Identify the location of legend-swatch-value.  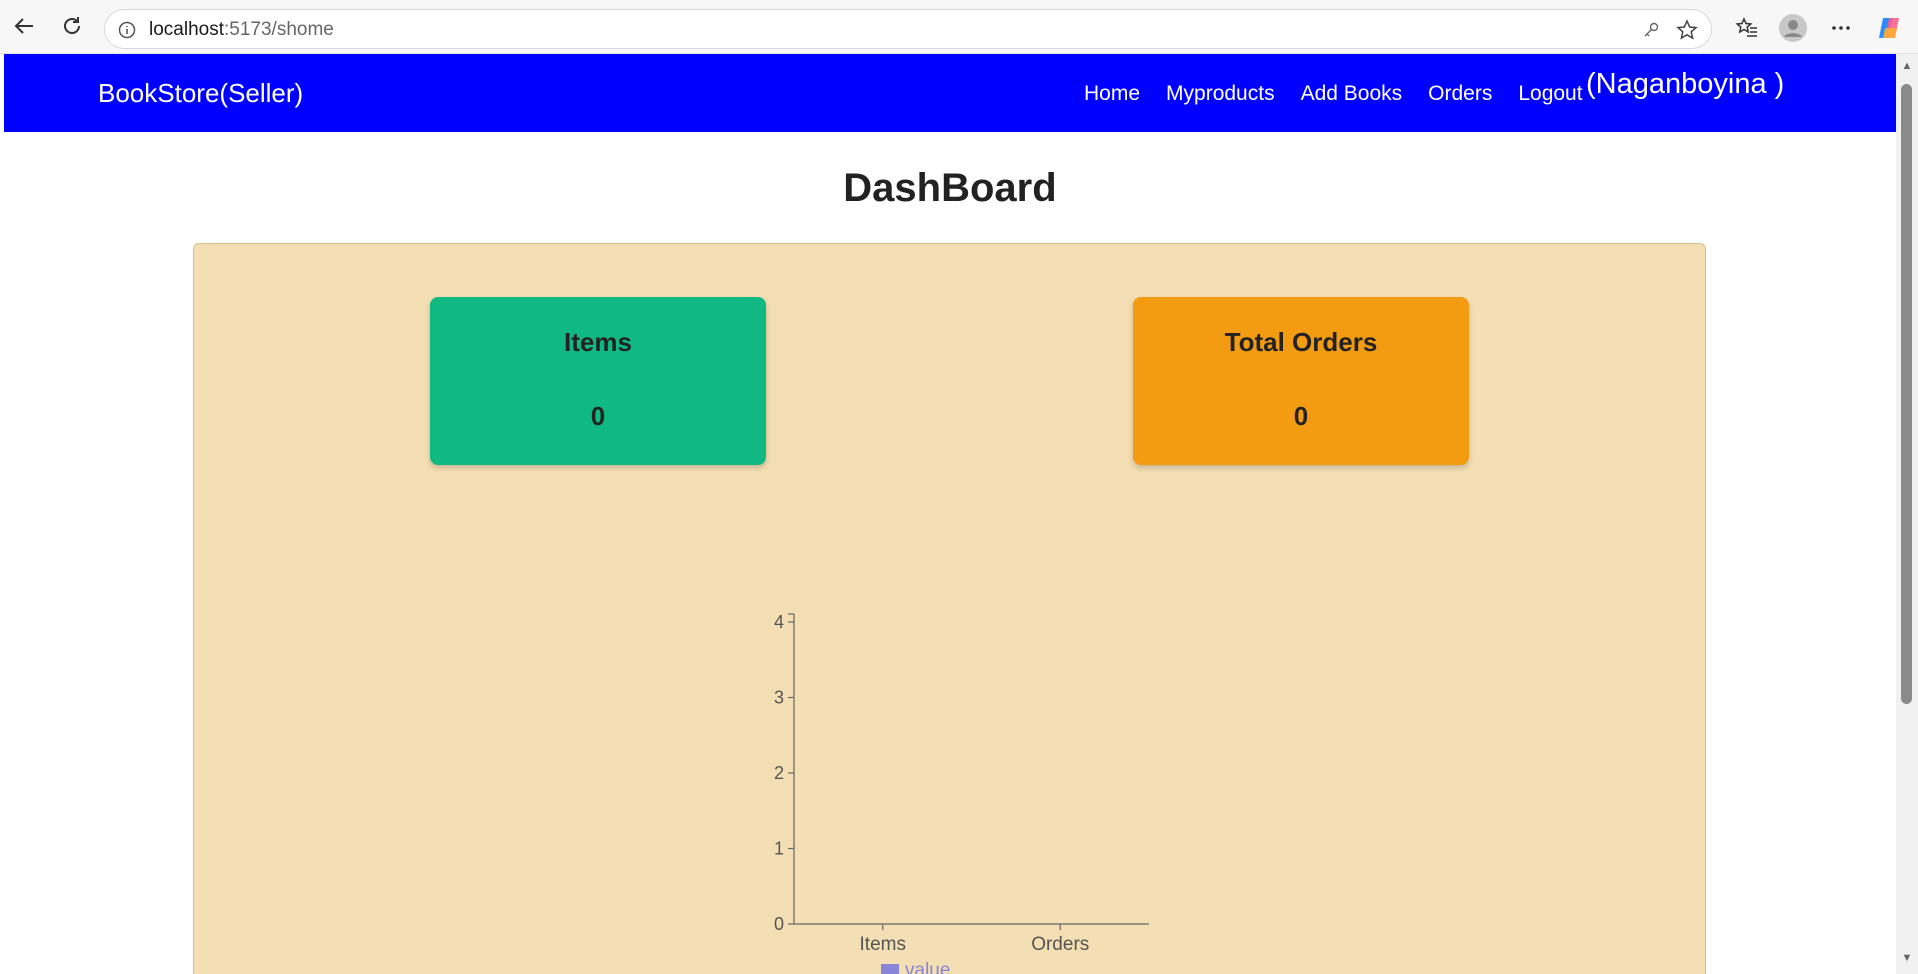
(890, 969).